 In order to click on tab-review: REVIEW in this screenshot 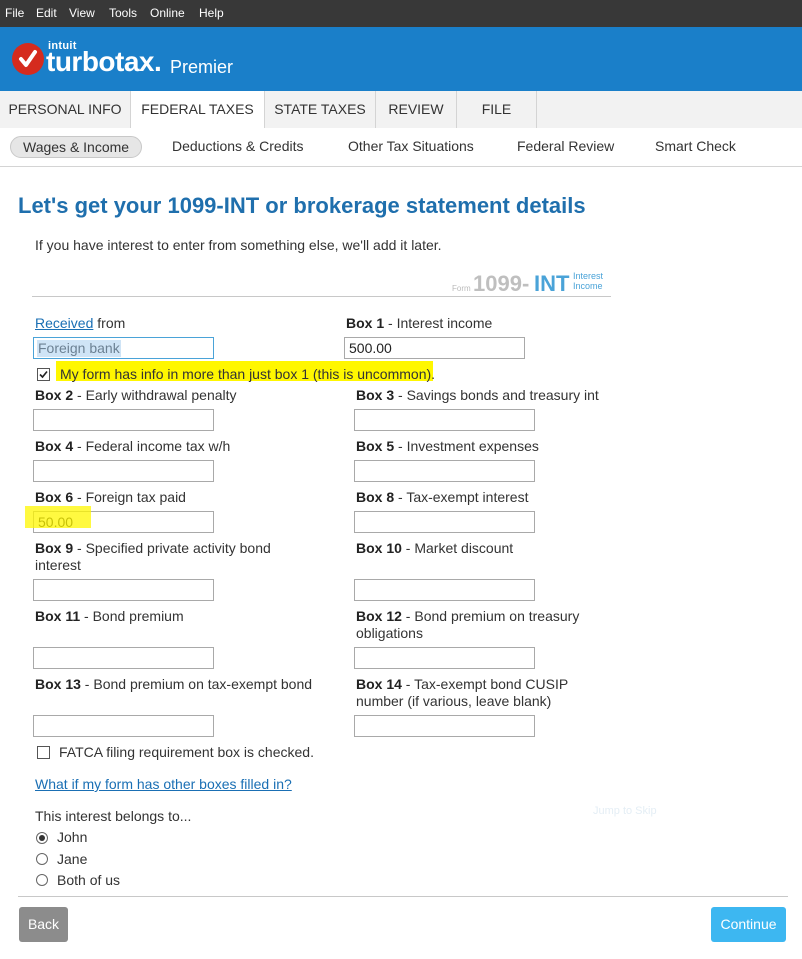, I will do `click(416, 109)`.